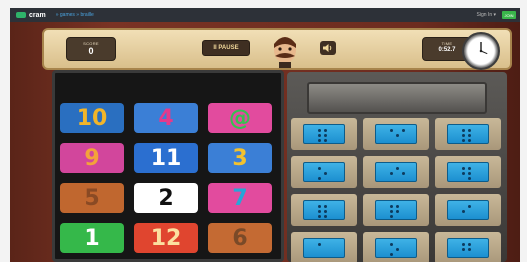 This screenshot has height=262, width=527. Describe the element at coordinates (509, 15) in the screenshot. I see `join-button: JOIN` at that location.